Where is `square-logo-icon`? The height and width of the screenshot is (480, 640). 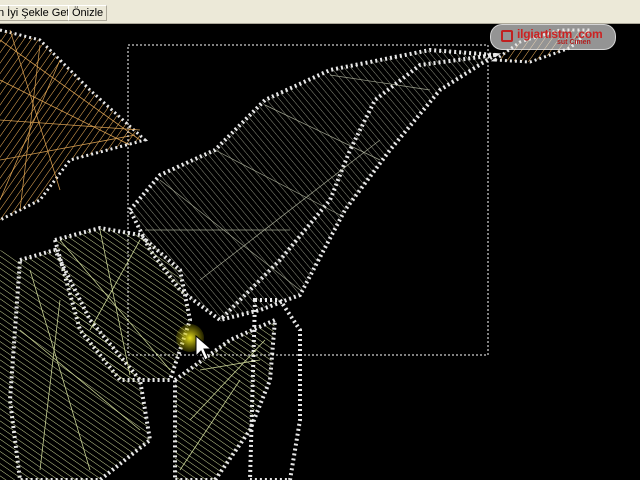 square-logo-icon is located at coordinates (507, 36).